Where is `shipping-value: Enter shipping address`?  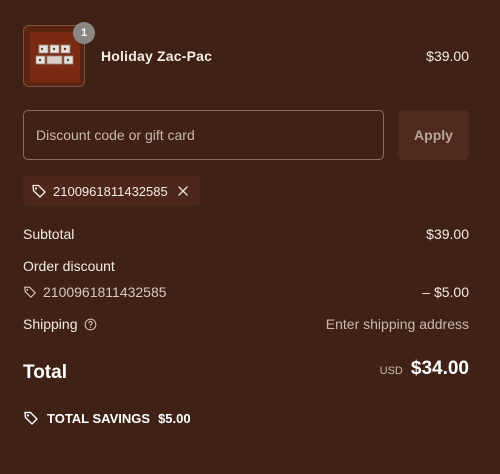
shipping-value: Enter shipping address is located at coordinates (397, 324).